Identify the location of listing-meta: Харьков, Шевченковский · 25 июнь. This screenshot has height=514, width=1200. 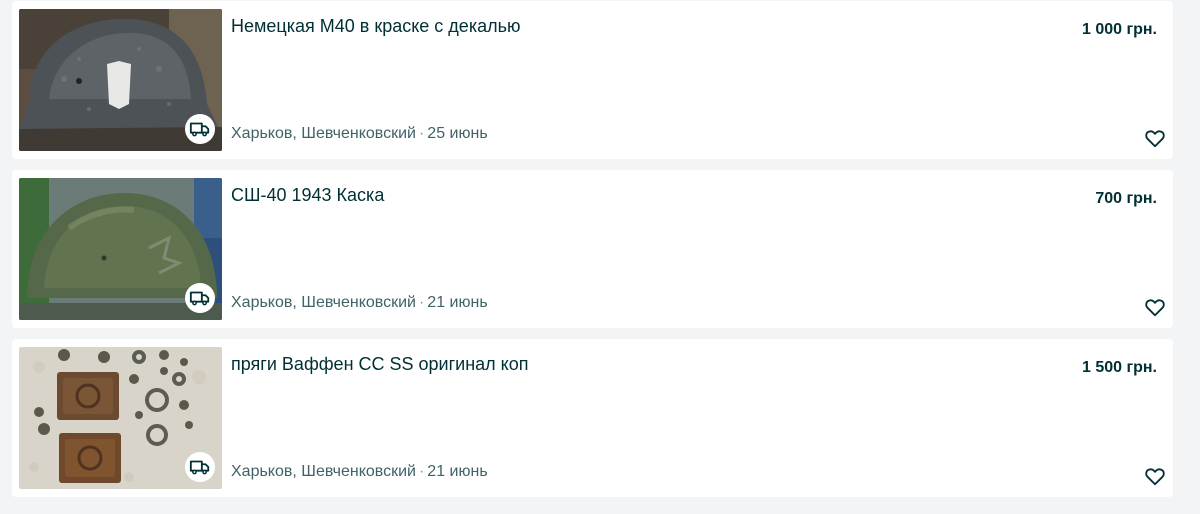
(359, 134).